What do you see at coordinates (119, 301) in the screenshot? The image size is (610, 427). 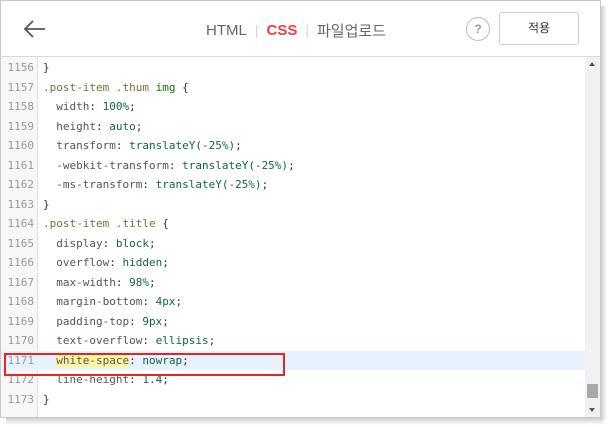 I see `code-text: margin-bottom: 4px;` at bounding box center [119, 301].